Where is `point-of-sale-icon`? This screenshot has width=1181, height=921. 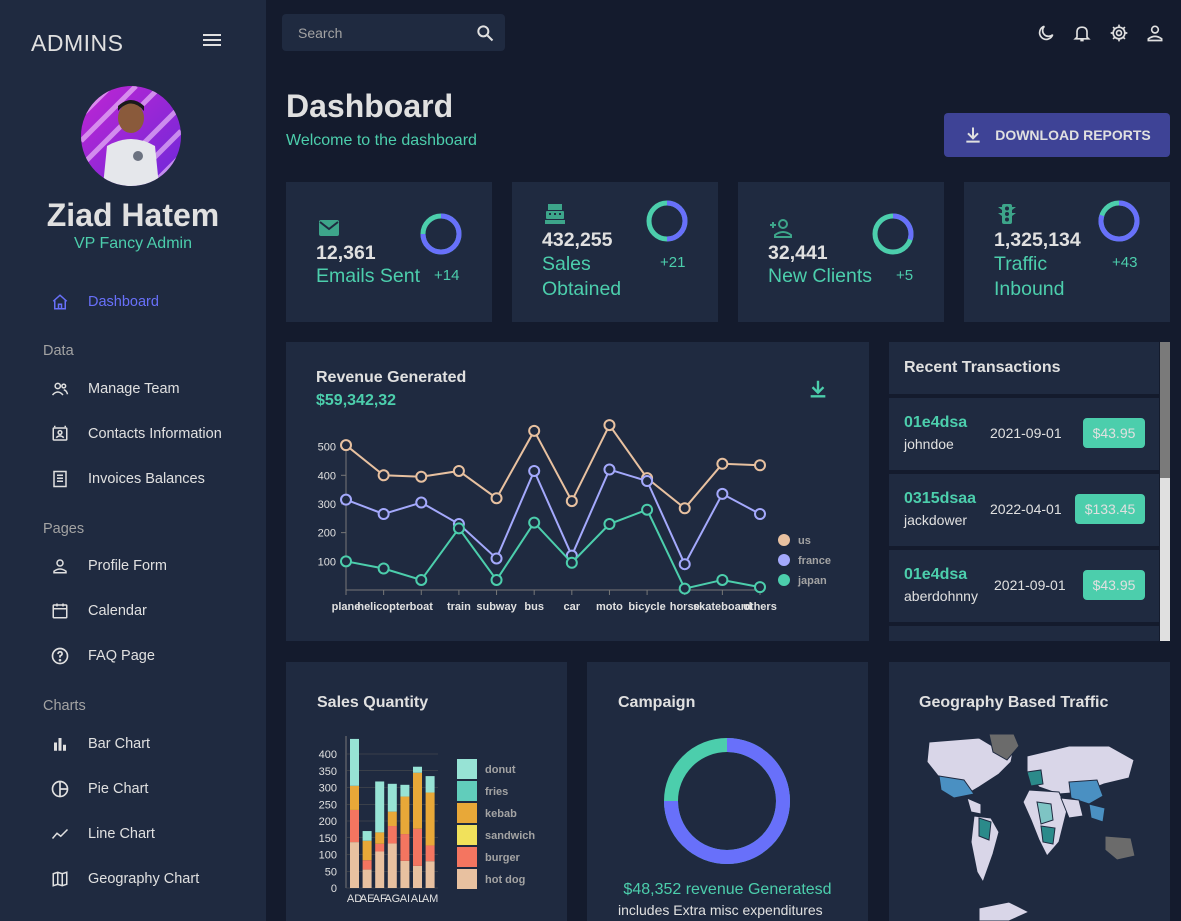 point-of-sale-icon is located at coordinates (555, 214).